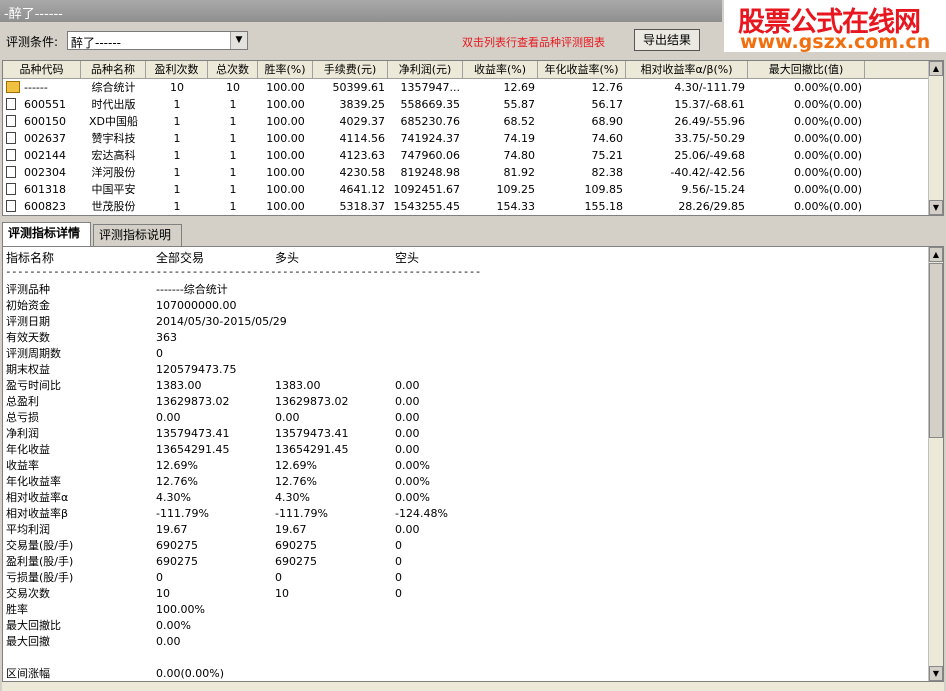  What do you see at coordinates (607, 138) in the screenshot?
I see `table-cell-annual: 74.60` at bounding box center [607, 138].